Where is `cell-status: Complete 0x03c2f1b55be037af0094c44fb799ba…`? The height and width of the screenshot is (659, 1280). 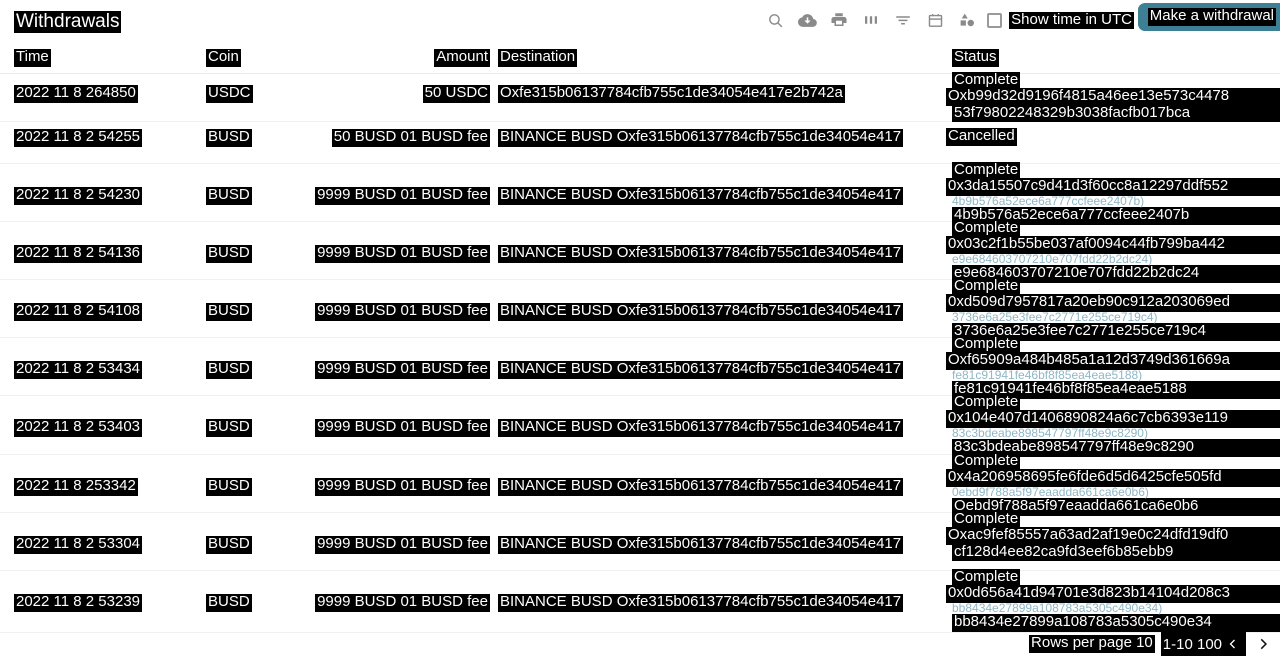 cell-status: Complete 0x03c2f1b55be037af0094c44fb799ba… is located at coordinates (1113, 251).